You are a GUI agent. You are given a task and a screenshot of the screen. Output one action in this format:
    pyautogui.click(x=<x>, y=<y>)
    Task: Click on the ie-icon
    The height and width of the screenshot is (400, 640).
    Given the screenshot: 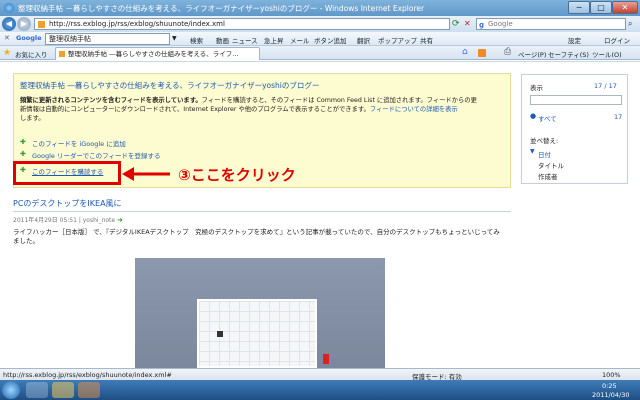 What is the action you would take?
    pyautogui.click(x=9, y=8)
    